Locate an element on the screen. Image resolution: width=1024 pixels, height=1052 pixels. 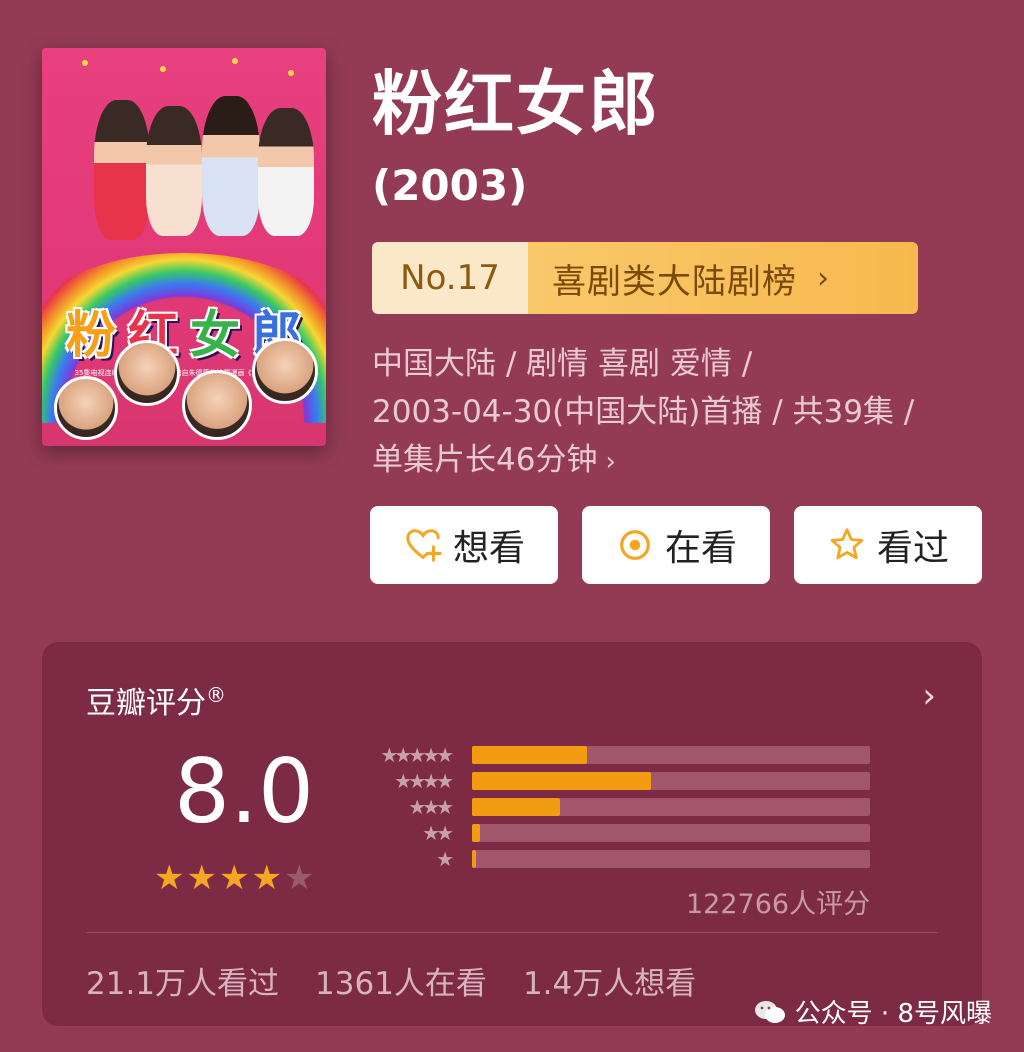
target-circle-icon is located at coordinates (635, 545).